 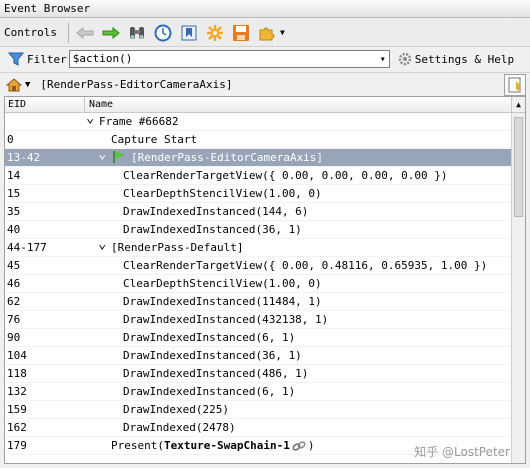 I want to click on eid-cell: 90, so click(x=14, y=337).